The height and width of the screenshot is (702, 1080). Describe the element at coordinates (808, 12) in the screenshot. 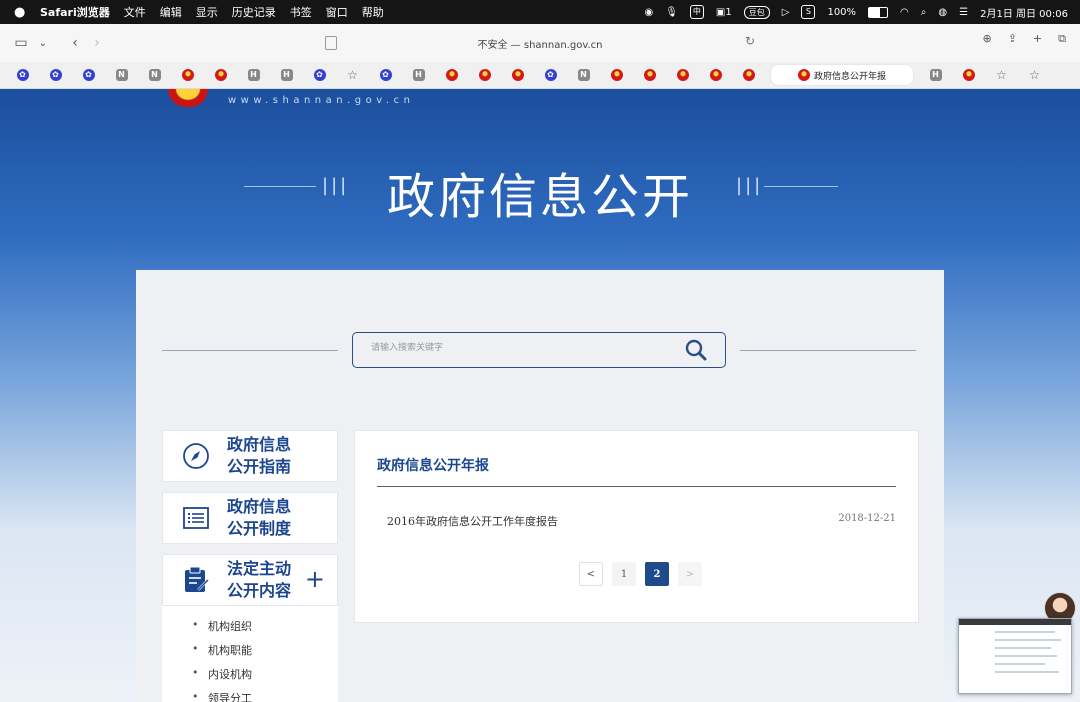

I see `app-s-icon: S` at that location.